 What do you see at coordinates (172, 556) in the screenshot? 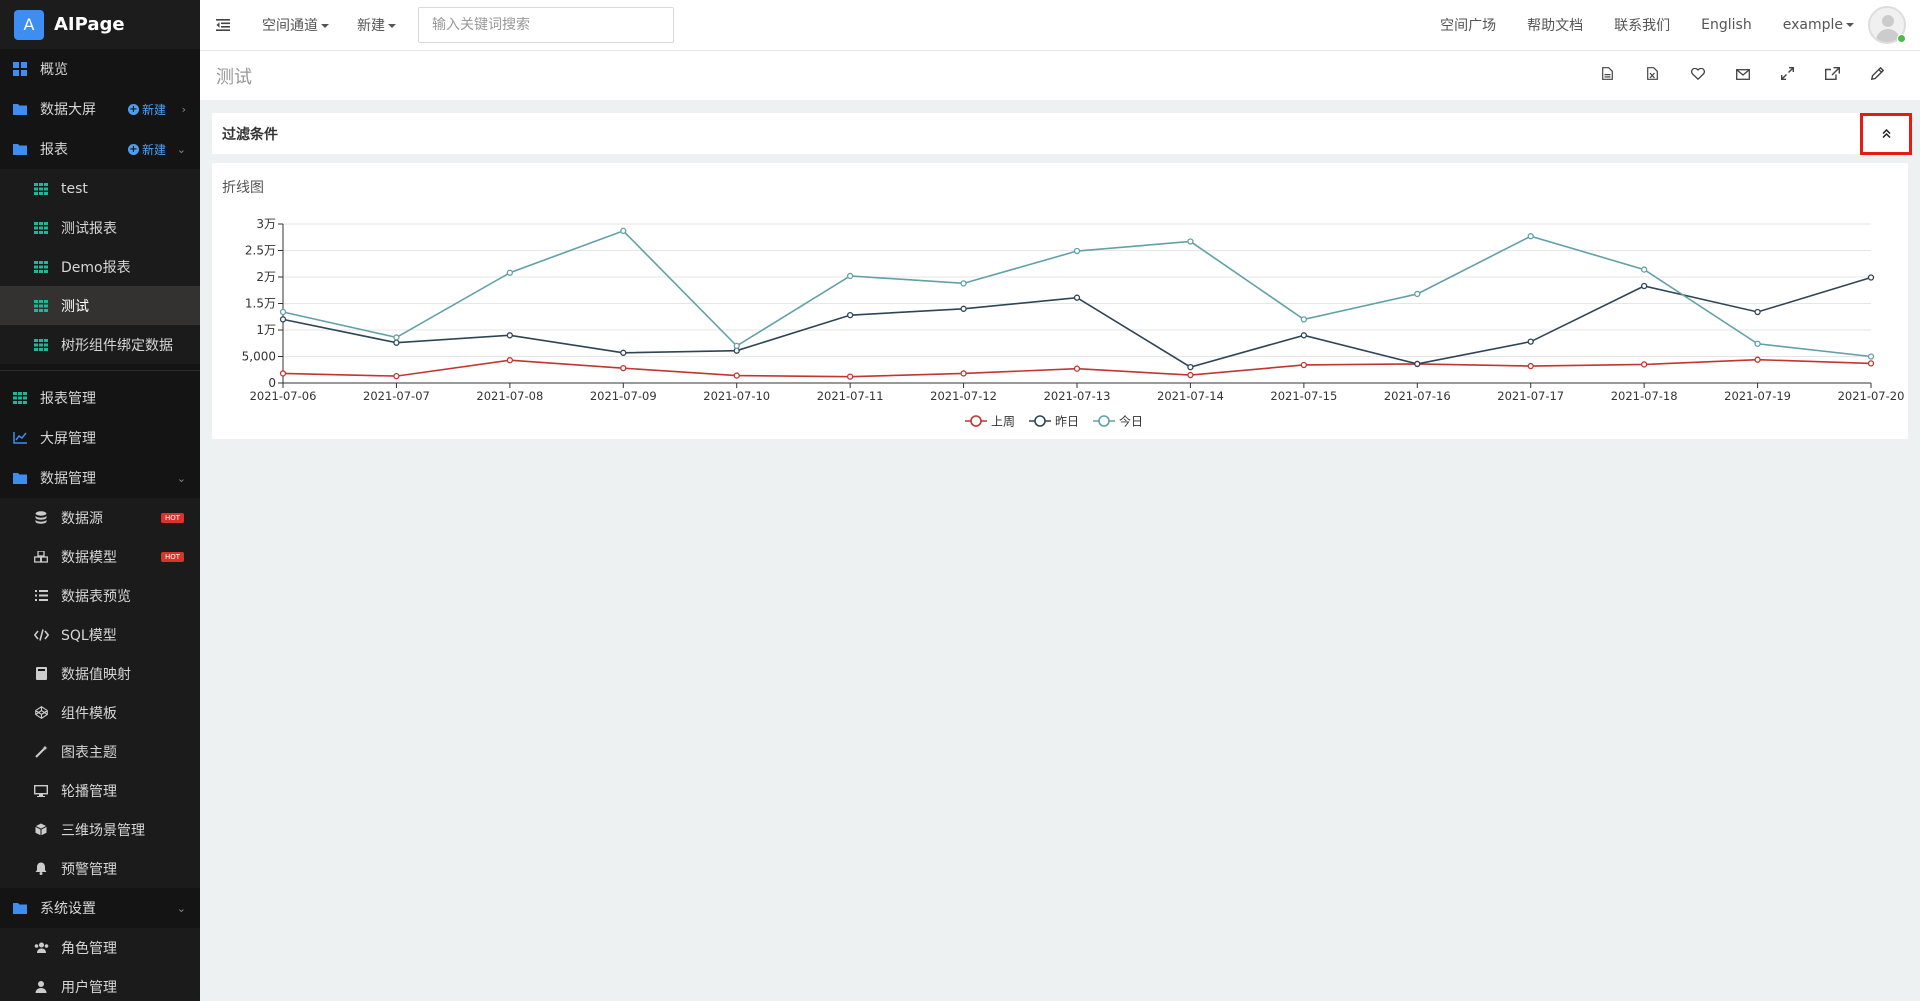
I see `hot-badge: HOT` at bounding box center [172, 556].